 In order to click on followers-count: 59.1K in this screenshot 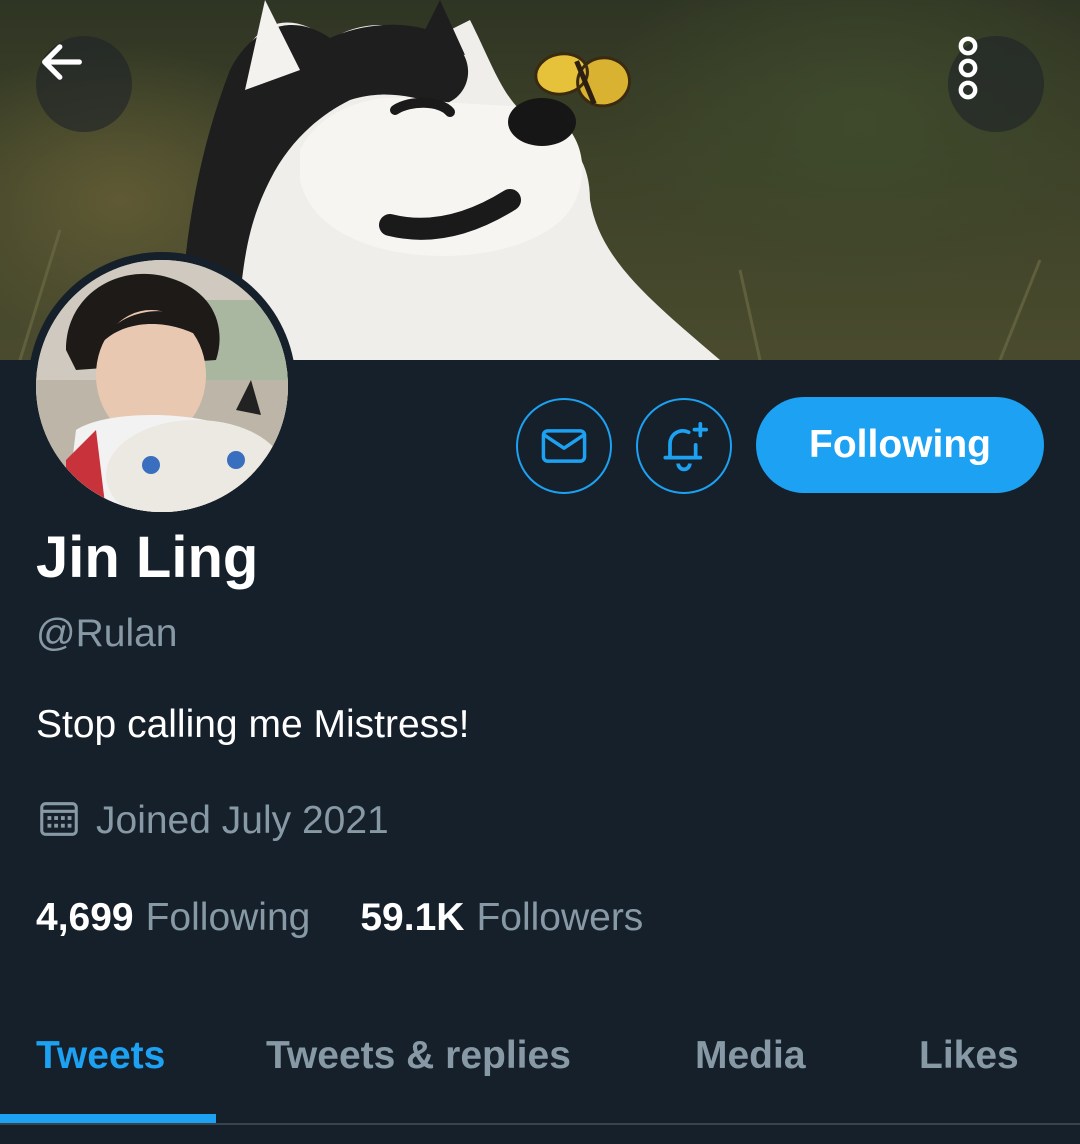, I will do `click(412, 917)`.